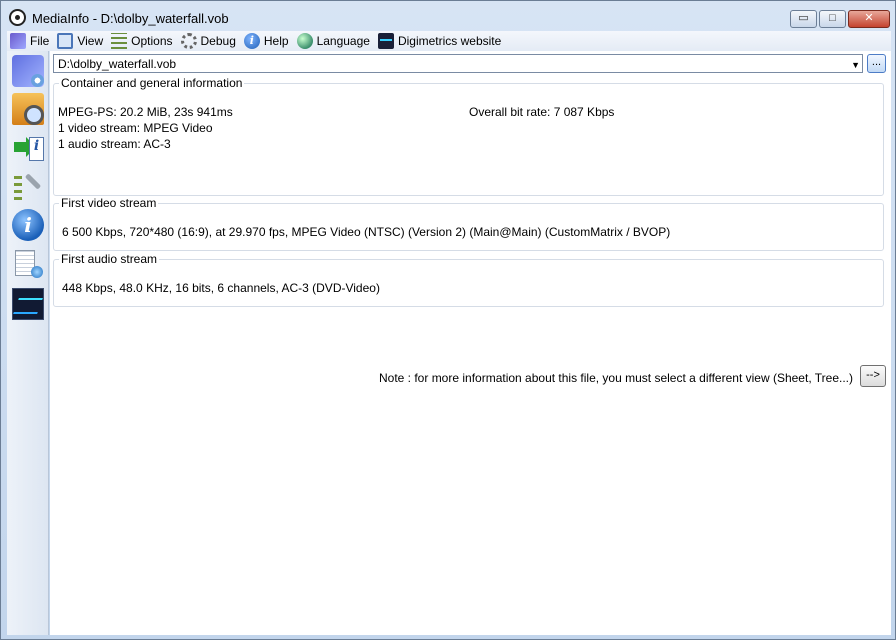 This screenshot has height=640, width=896. What do you see at coordinates (135, 128) in the screenshot?
I see `video-stream-count: 1 video stream: MPEG Video` at bounding box center [135, 128].